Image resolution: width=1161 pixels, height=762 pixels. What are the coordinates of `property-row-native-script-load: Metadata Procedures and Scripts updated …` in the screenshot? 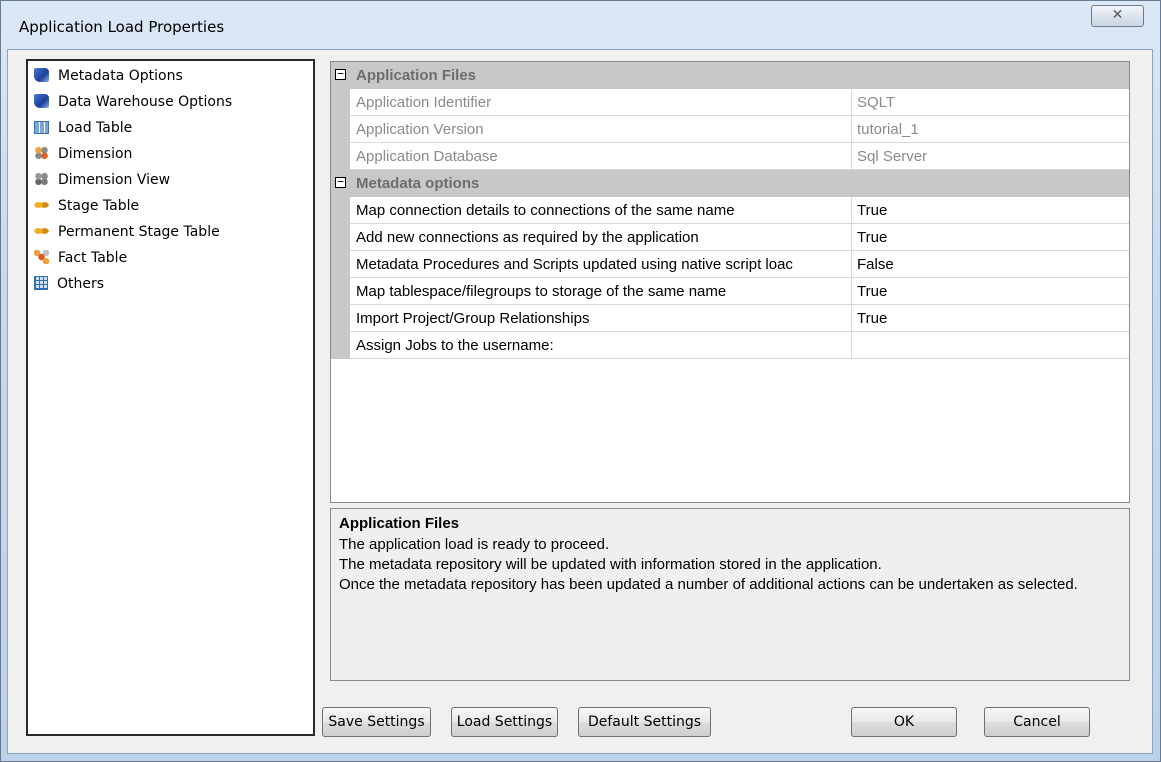 It's located at (730, 264).